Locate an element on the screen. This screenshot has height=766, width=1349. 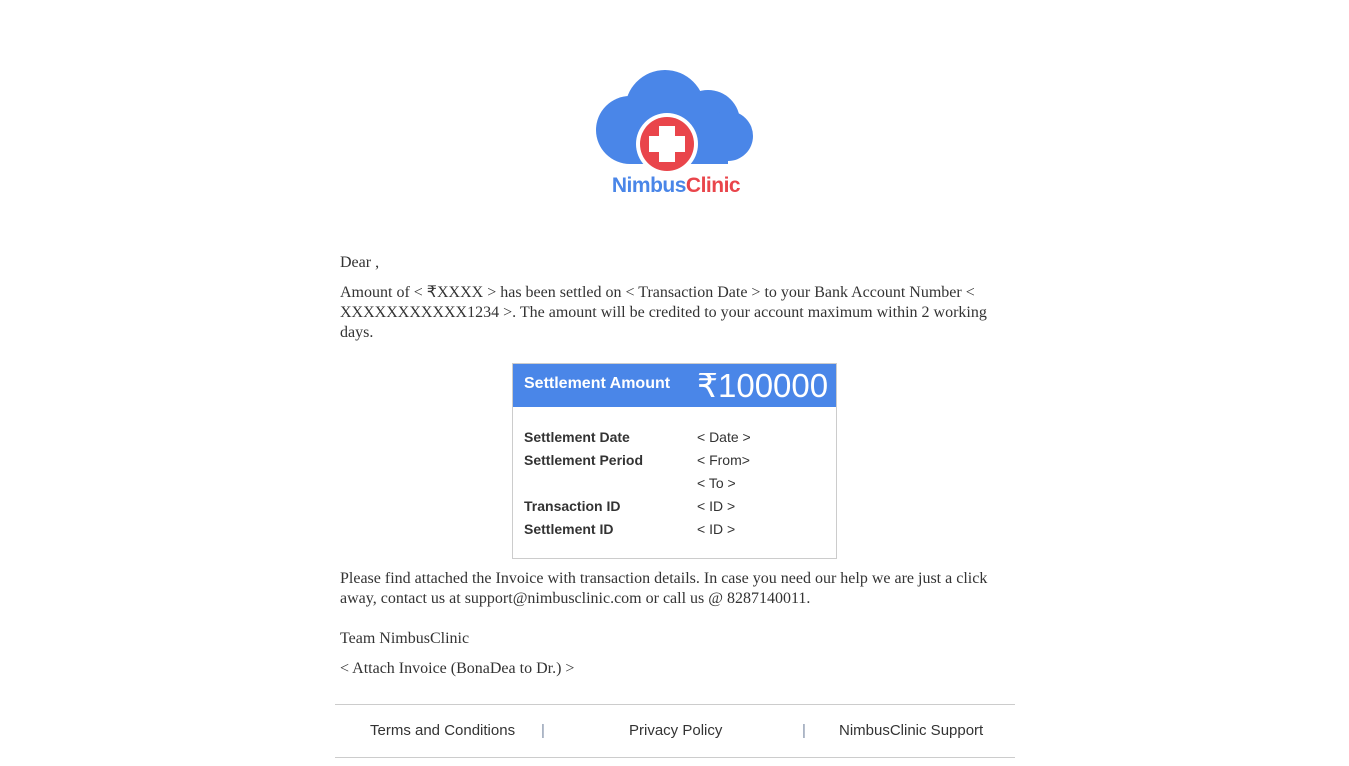
nimbusclinic-logo: NimbusClinic is located at coordinates (676, 135).